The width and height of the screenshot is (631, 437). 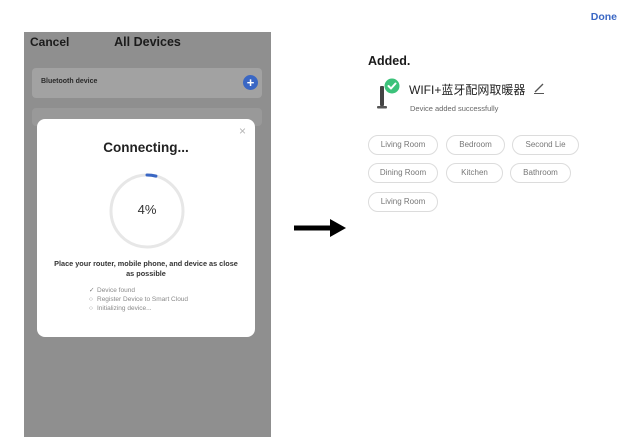 What do you see at coordinates (604, 17) in the screenshot?
I see `done-button: Done` at bounding box center [604, 17].